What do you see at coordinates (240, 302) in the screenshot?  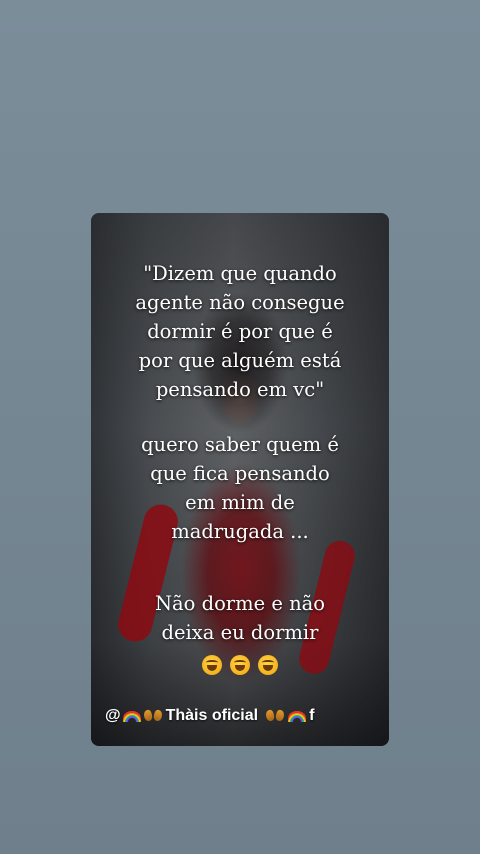 I see `quote-line: agente não consegue` at bounding box center [240, 302].